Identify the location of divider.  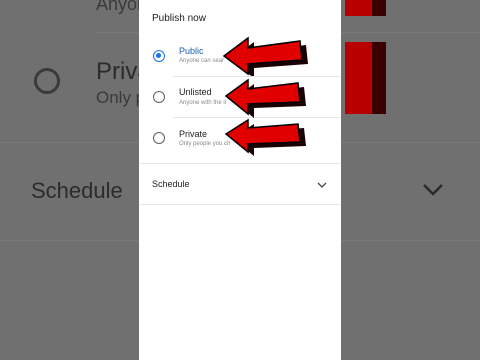
(240, 204).